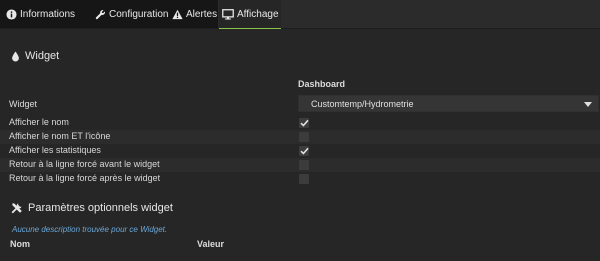 The height and width of the screenshot is (261, 600). Describe the element at coordinates (11, 14) in the screenshot. I see `info-circle-icon` at that location.